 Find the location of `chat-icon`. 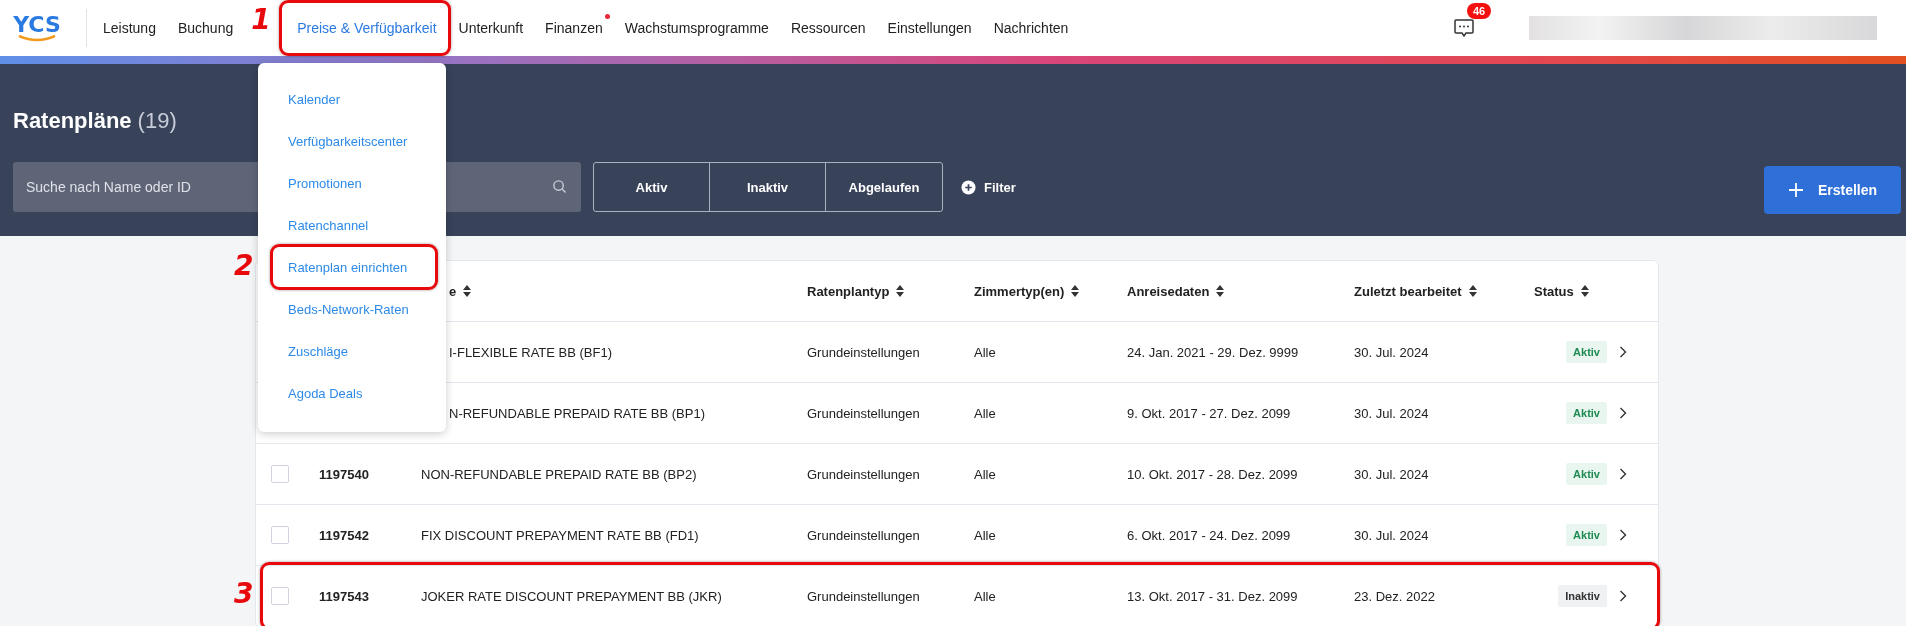

chat-icon is located at coordinates (1464, 28).